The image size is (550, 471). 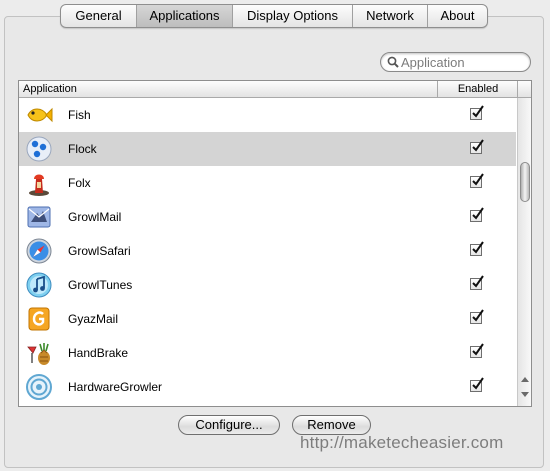 I want to click on scroll-up-arrow-icon, so click(x=525, y=379).